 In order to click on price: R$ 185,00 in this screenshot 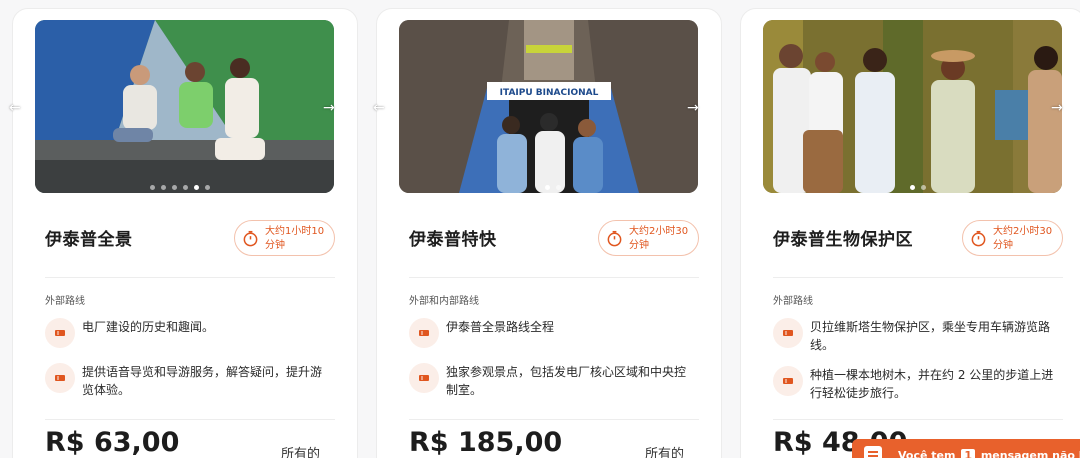, I will do `click(486, 442)`.